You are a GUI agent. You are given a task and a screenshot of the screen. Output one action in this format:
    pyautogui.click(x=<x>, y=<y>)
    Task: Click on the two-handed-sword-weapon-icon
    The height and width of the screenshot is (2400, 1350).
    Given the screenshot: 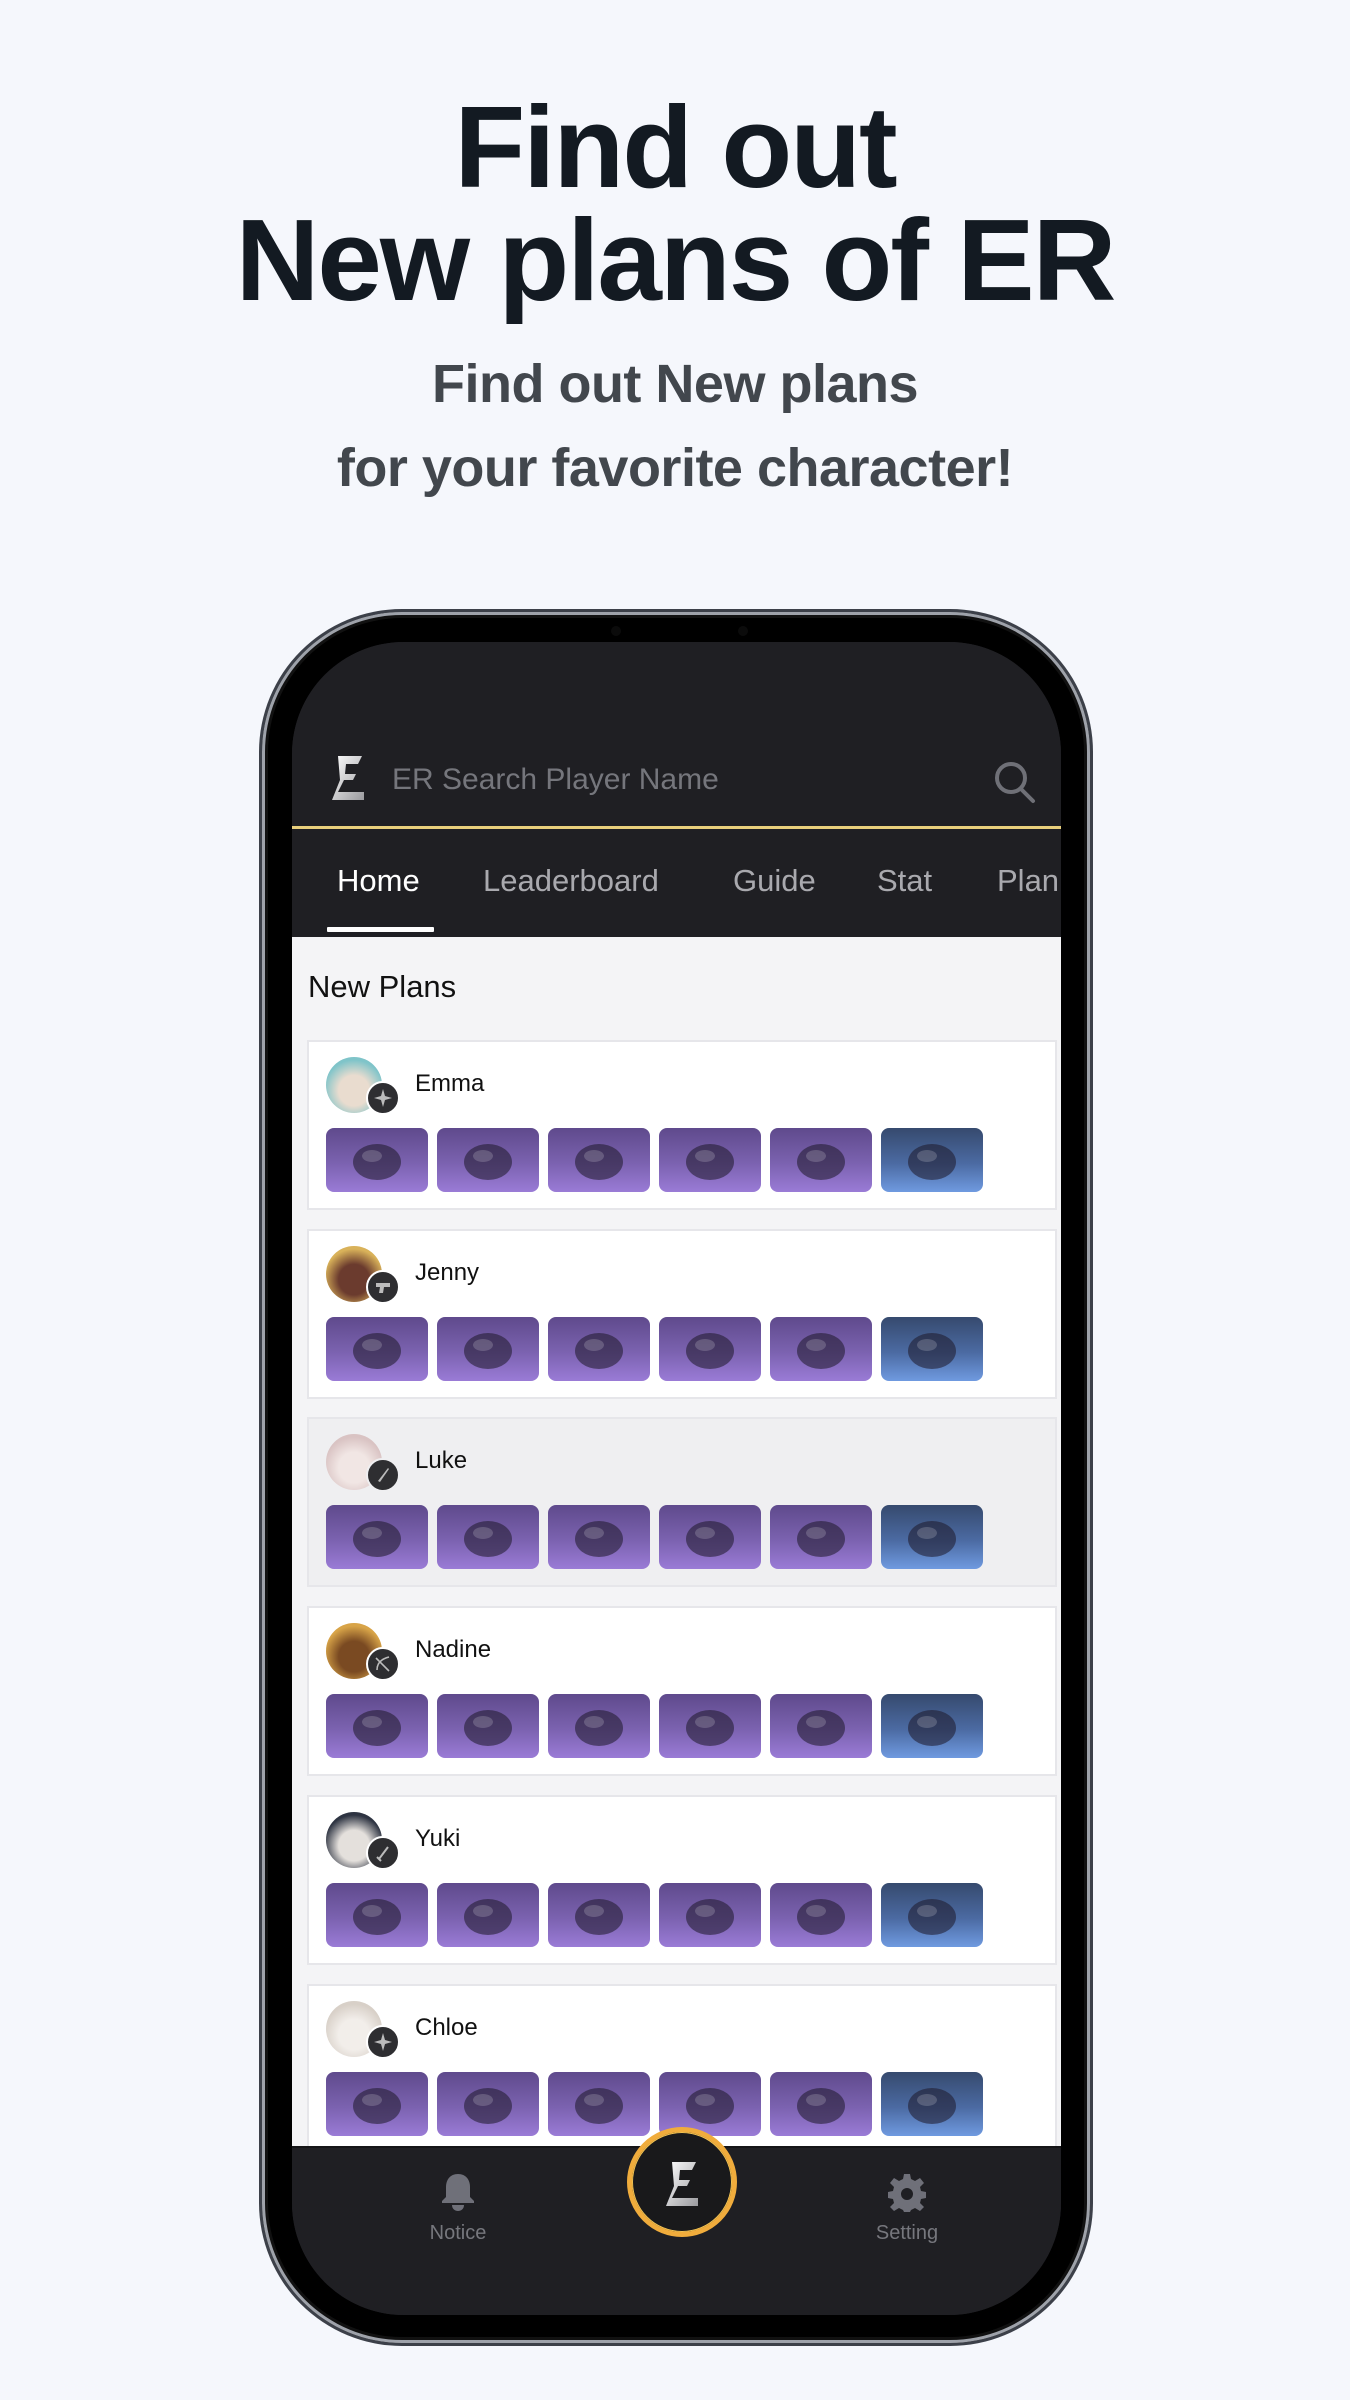 What is the action you would take?
    pyautogui.click(x=383, y=1852)
    